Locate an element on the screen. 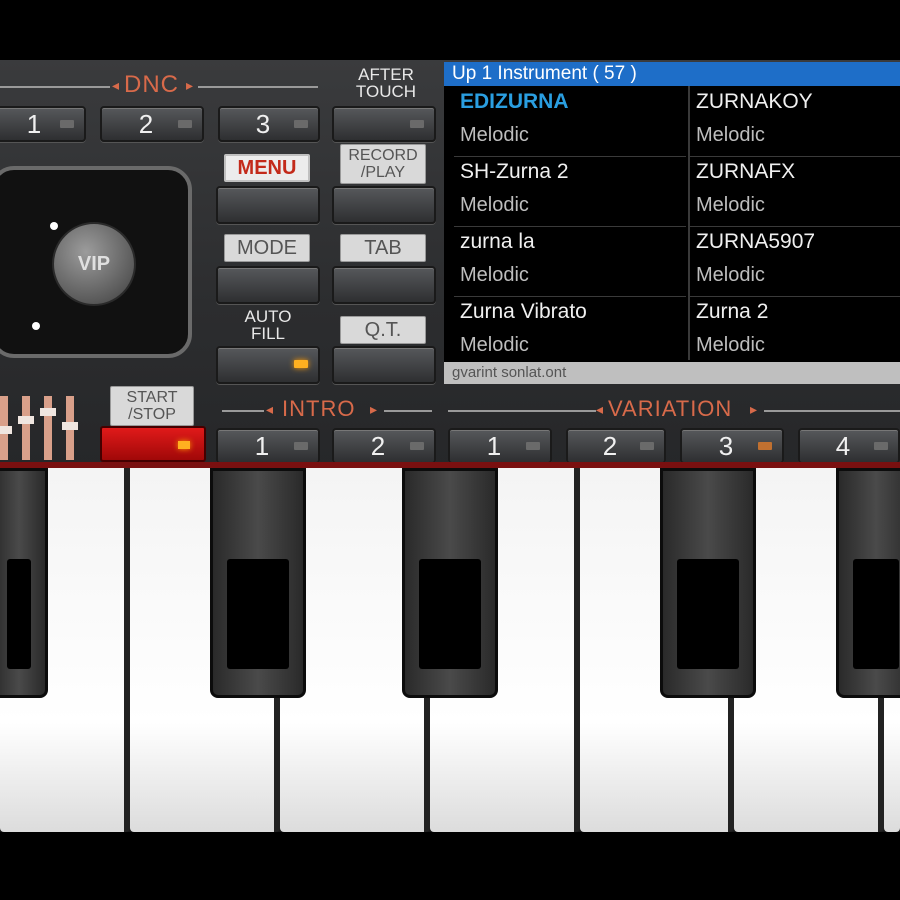 This screenshot has height=900, width=900. variation-button-2-label: 2 is located at coordinates (610, 445).